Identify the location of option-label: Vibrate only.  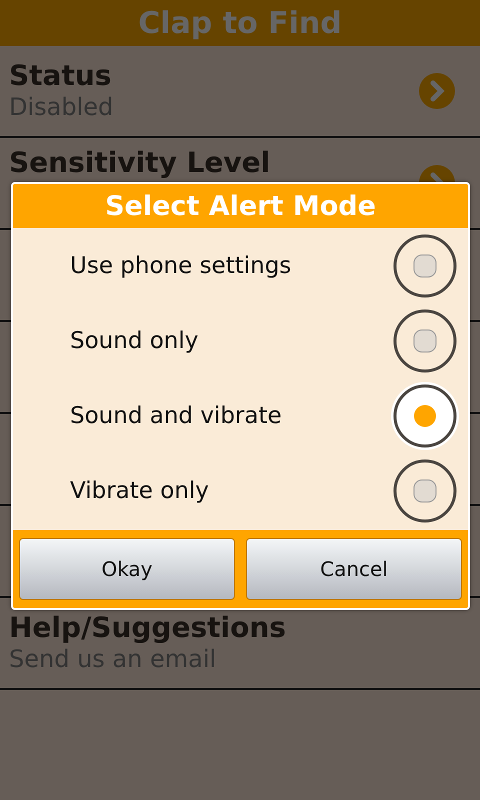
(230, 491).